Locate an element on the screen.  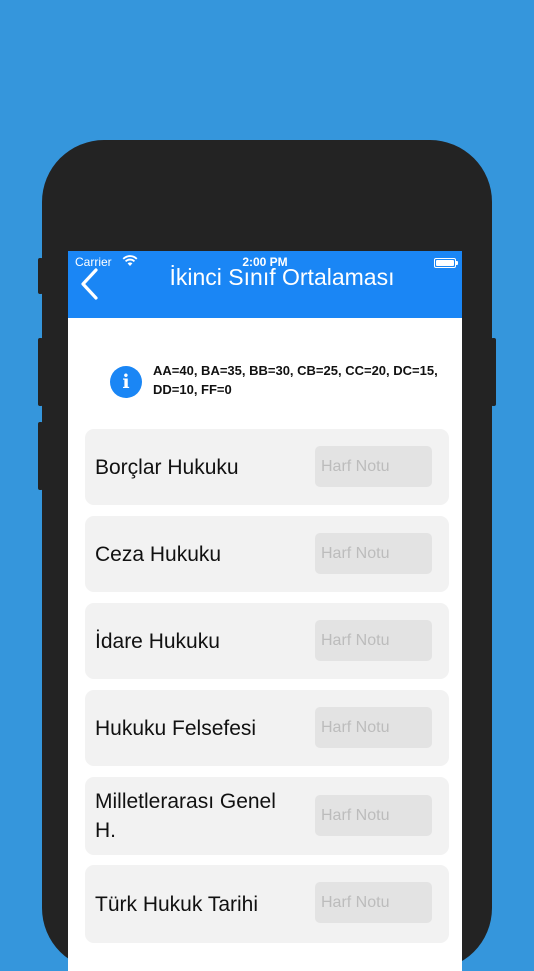
course-name: İdare Hukuku is located at coordinates (157, 641).